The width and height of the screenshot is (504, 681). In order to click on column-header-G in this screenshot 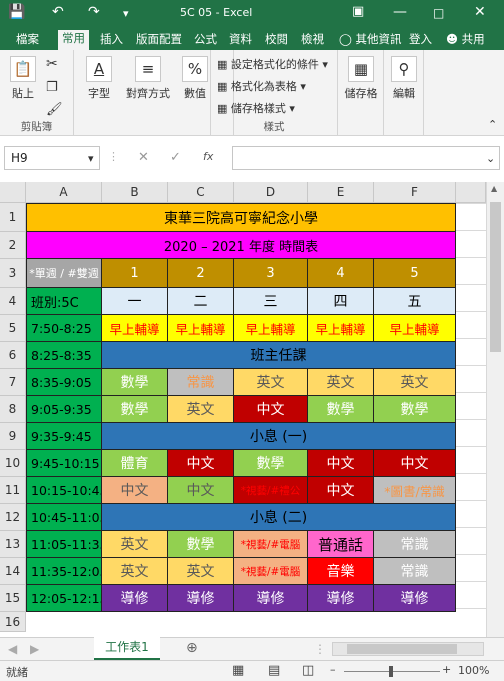, I will do `click(471, 192)`.